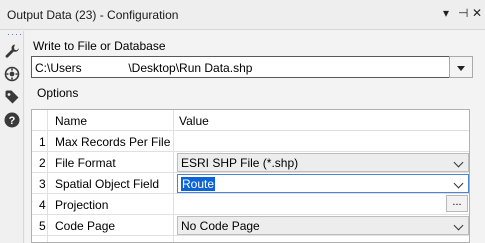 The image size is (485, 243). What do you see at coordinates (463, 13) in the screenshot?
I see `pin-icon: ⊣` at bounding box center [463, 13].